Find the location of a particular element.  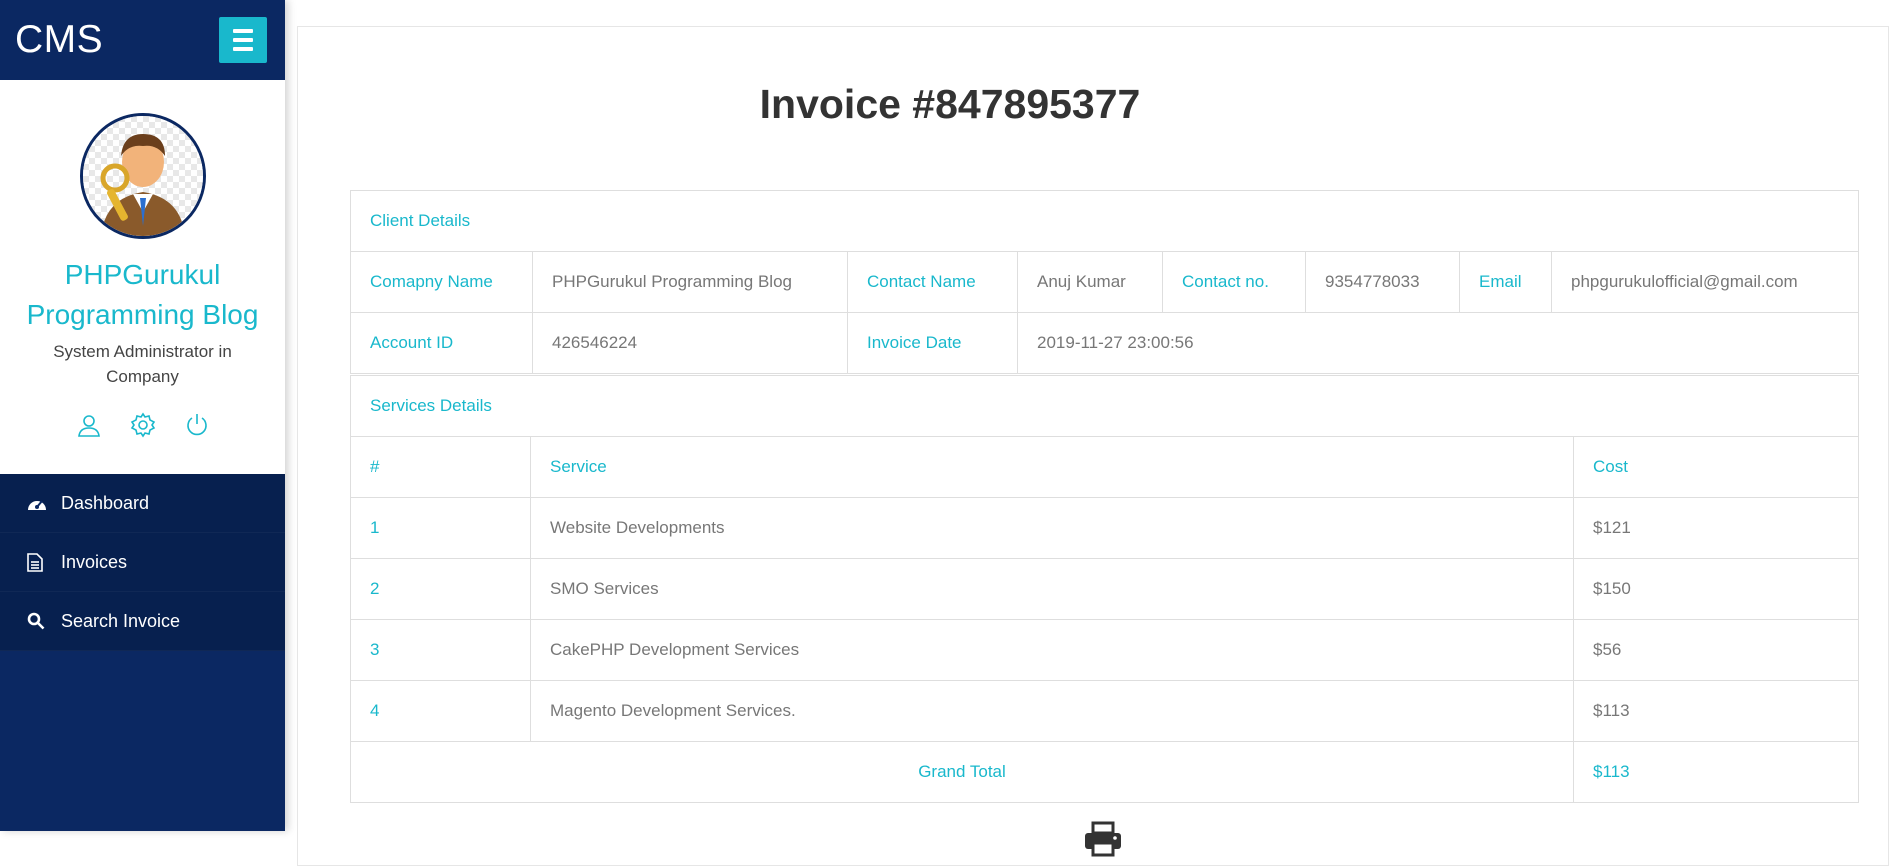

printer-icon is located at coordinates (1103, 839).